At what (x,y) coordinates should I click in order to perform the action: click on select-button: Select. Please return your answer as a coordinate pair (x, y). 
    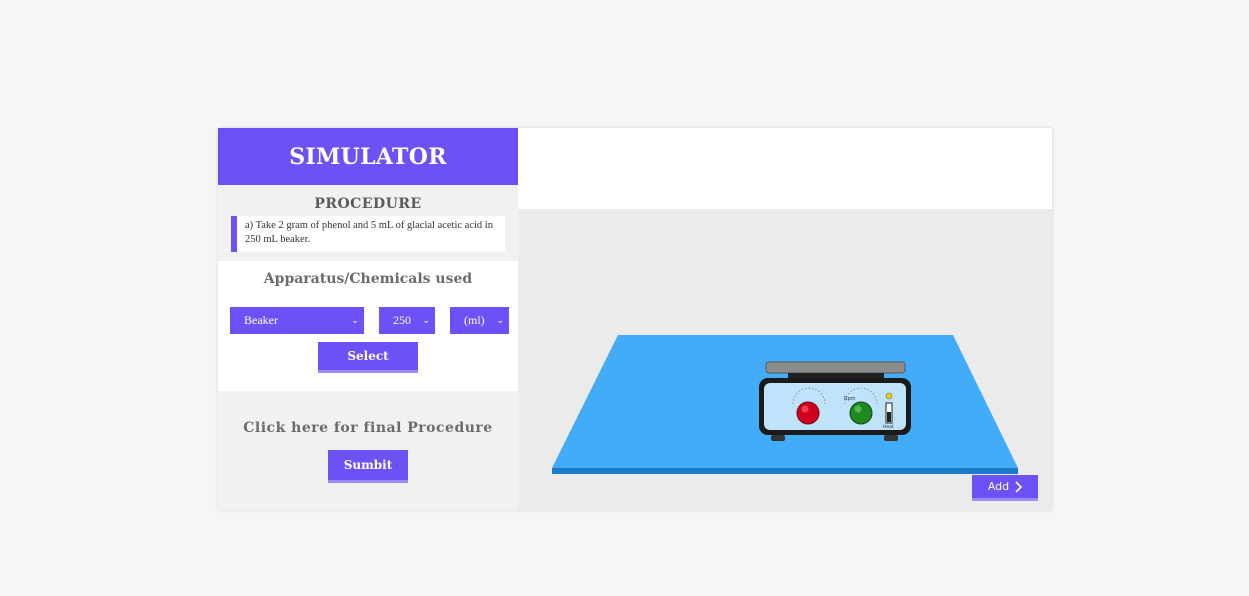
    Looking at the image, I should click on (368, 357).